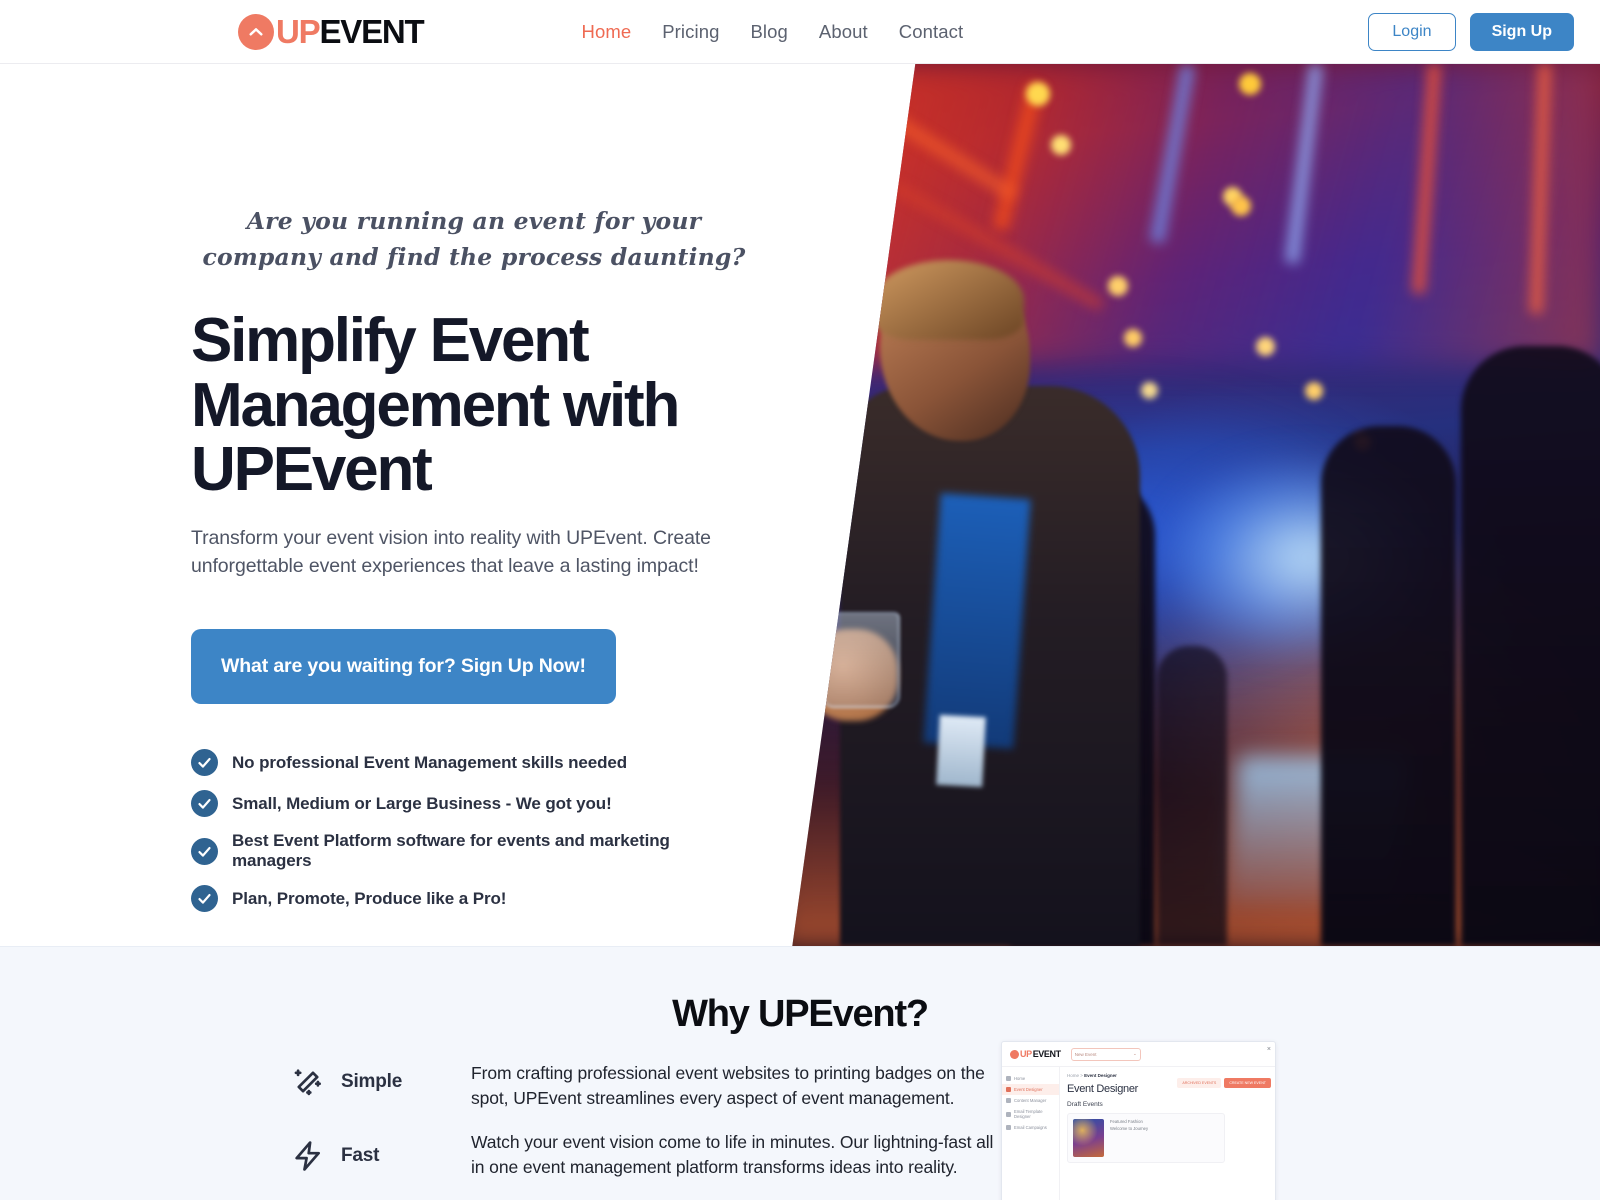  What do you see at coordinates (1247, 1083) in the screenshot?
I see `create-new-event-button: CREATE NEW EVENT` at bounding box center [1247, 1083].